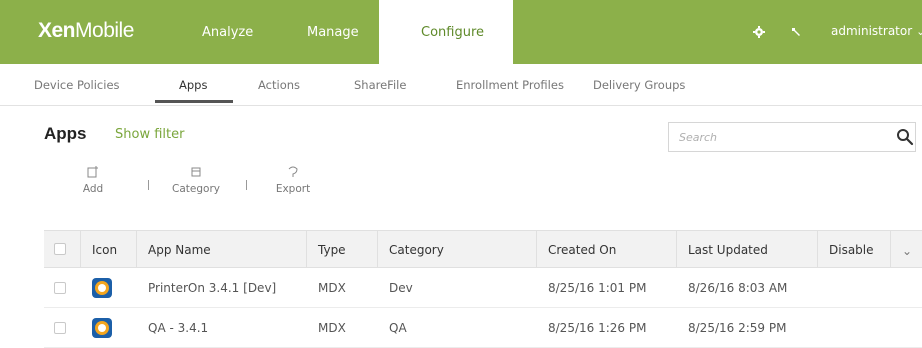  What do you see at coordinates (698, 137) in the screenshot?
I see `search-input: Search` at bounding box center [698, 137].